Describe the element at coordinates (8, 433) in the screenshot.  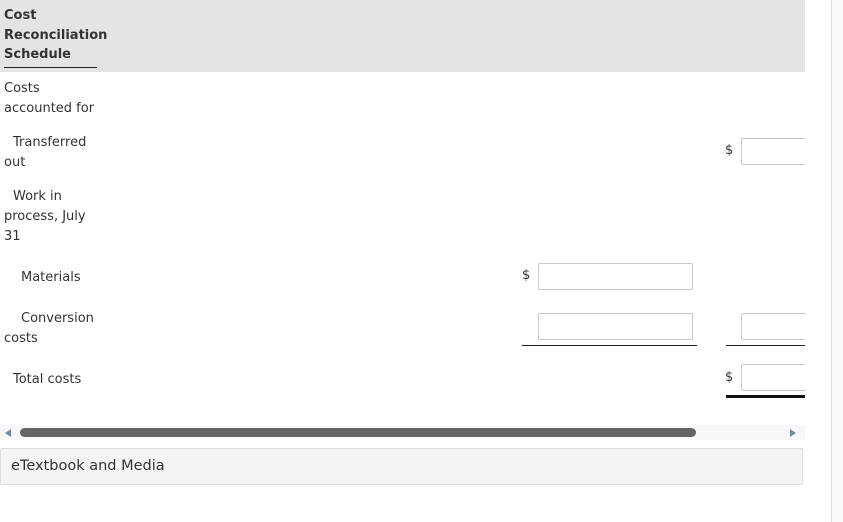
I see `scroll-left-arrow-icon` at that location.